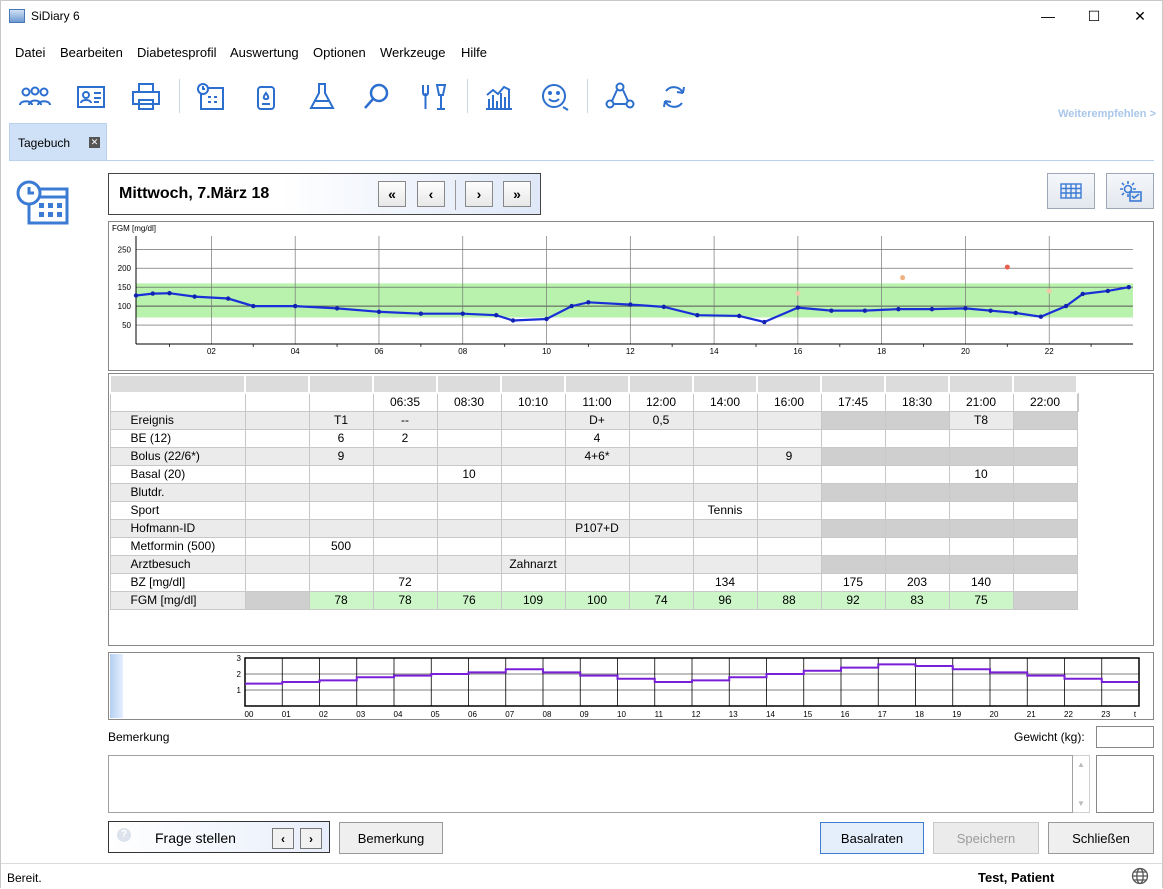  I want to click on time-cell: 17:45, so click(853, 402).